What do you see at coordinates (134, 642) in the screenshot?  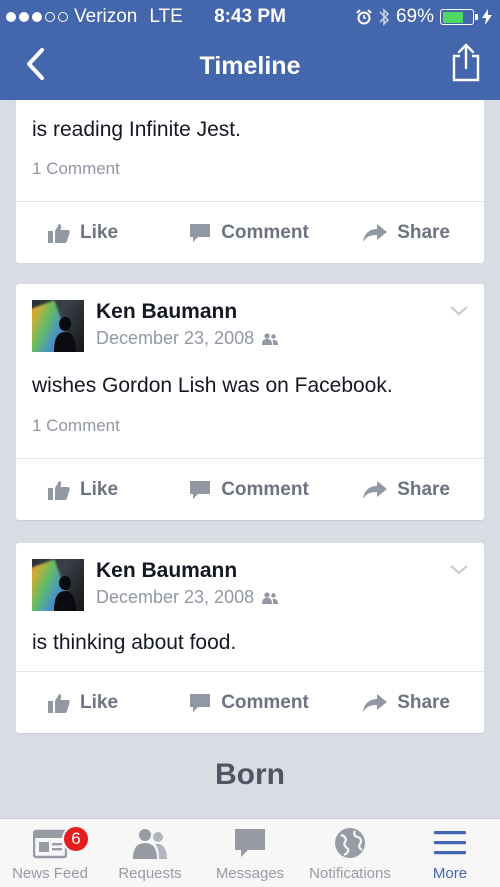 I see `post-text: is thinking about food.` at bounding box center [134, 642].